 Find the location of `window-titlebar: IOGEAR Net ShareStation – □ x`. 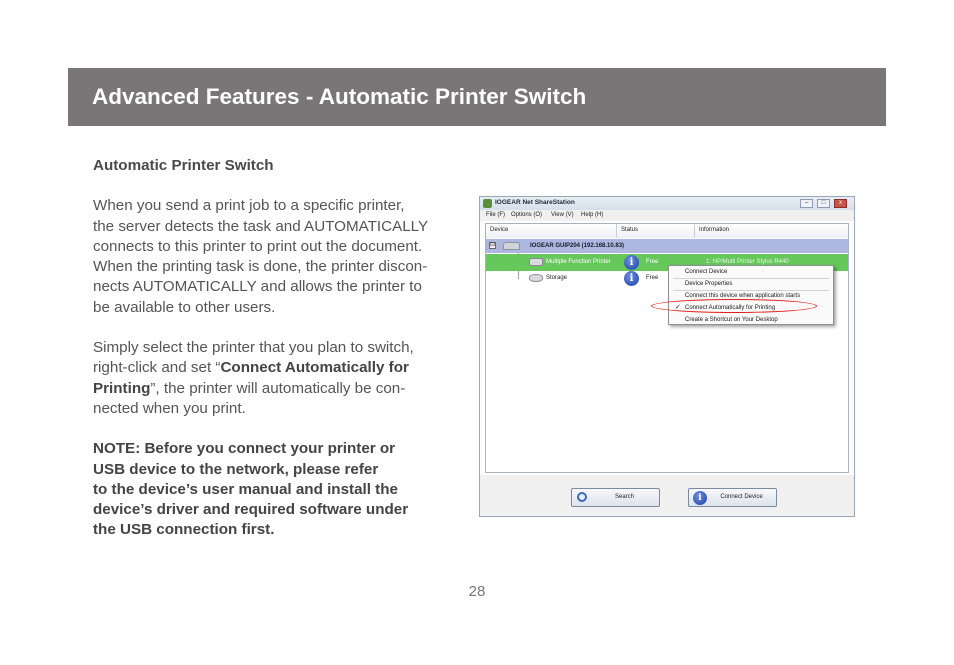

window-titlebar: IOGEAR Net ShareStation – □ x is located at coordinates (667, 203).